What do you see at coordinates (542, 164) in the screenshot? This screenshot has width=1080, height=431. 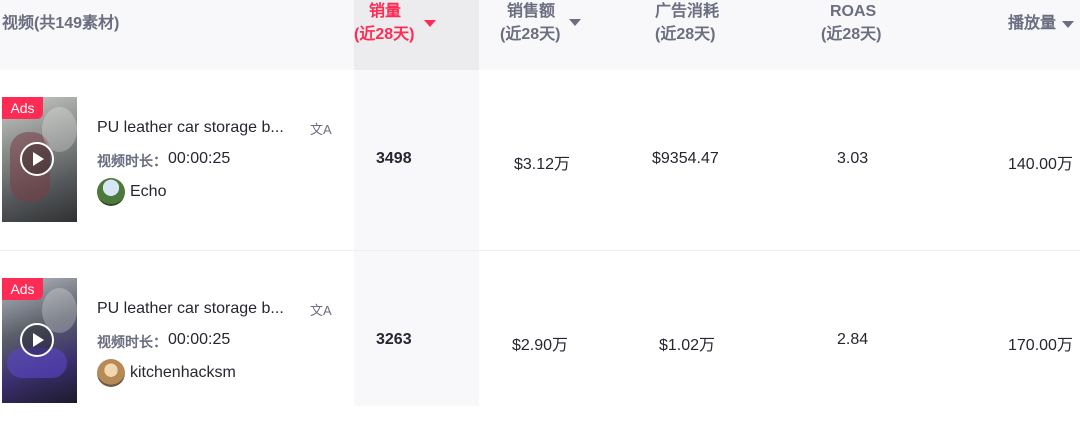 I see `revenue-value: $3.12万` at bounding box center [542, 164].